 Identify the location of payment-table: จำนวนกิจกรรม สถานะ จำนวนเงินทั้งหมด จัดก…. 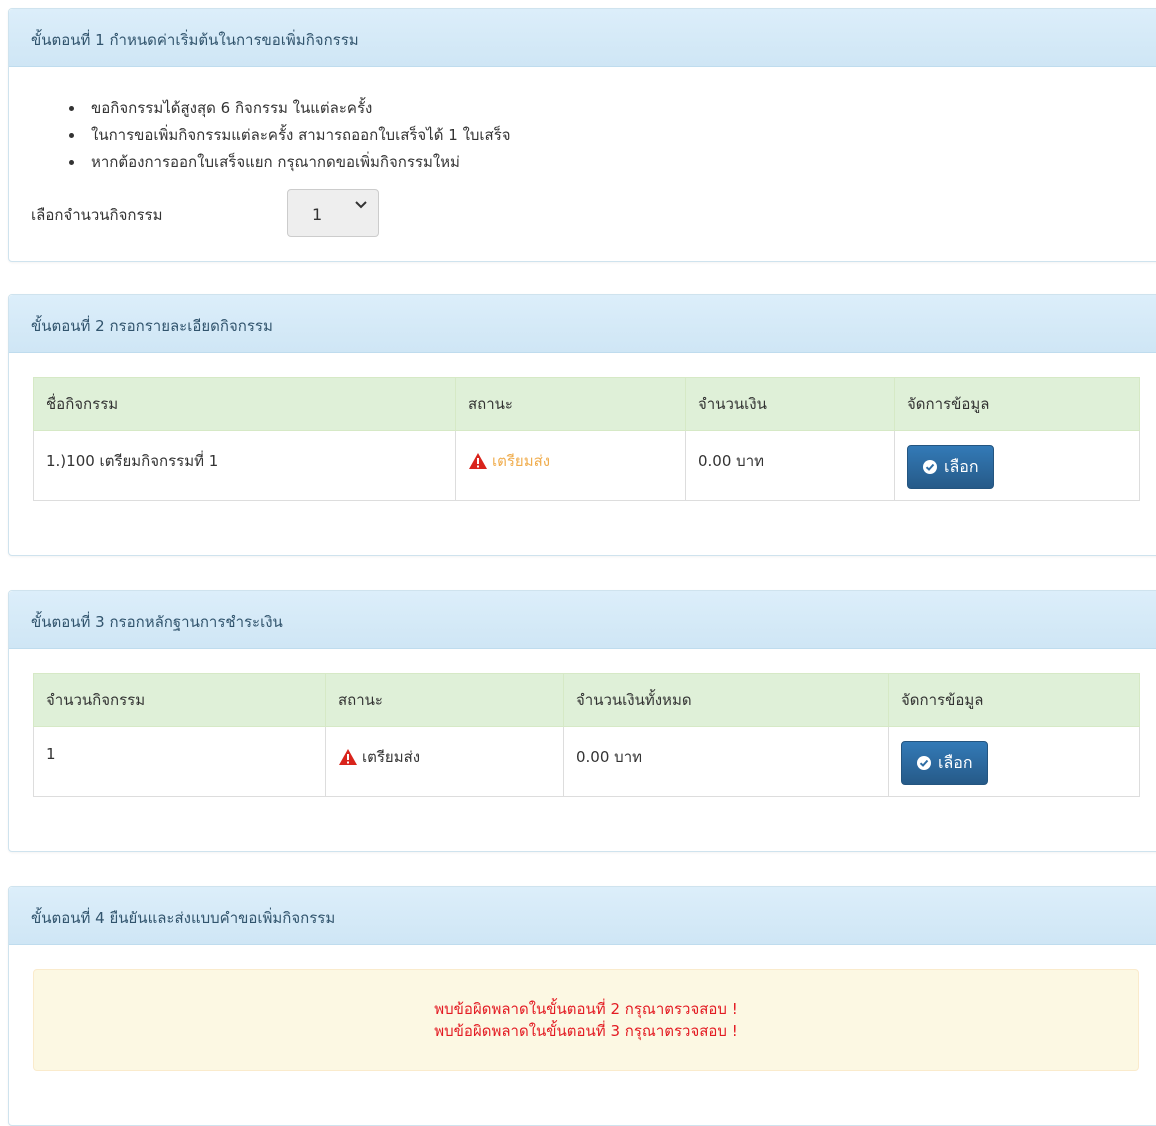
(586, 735).